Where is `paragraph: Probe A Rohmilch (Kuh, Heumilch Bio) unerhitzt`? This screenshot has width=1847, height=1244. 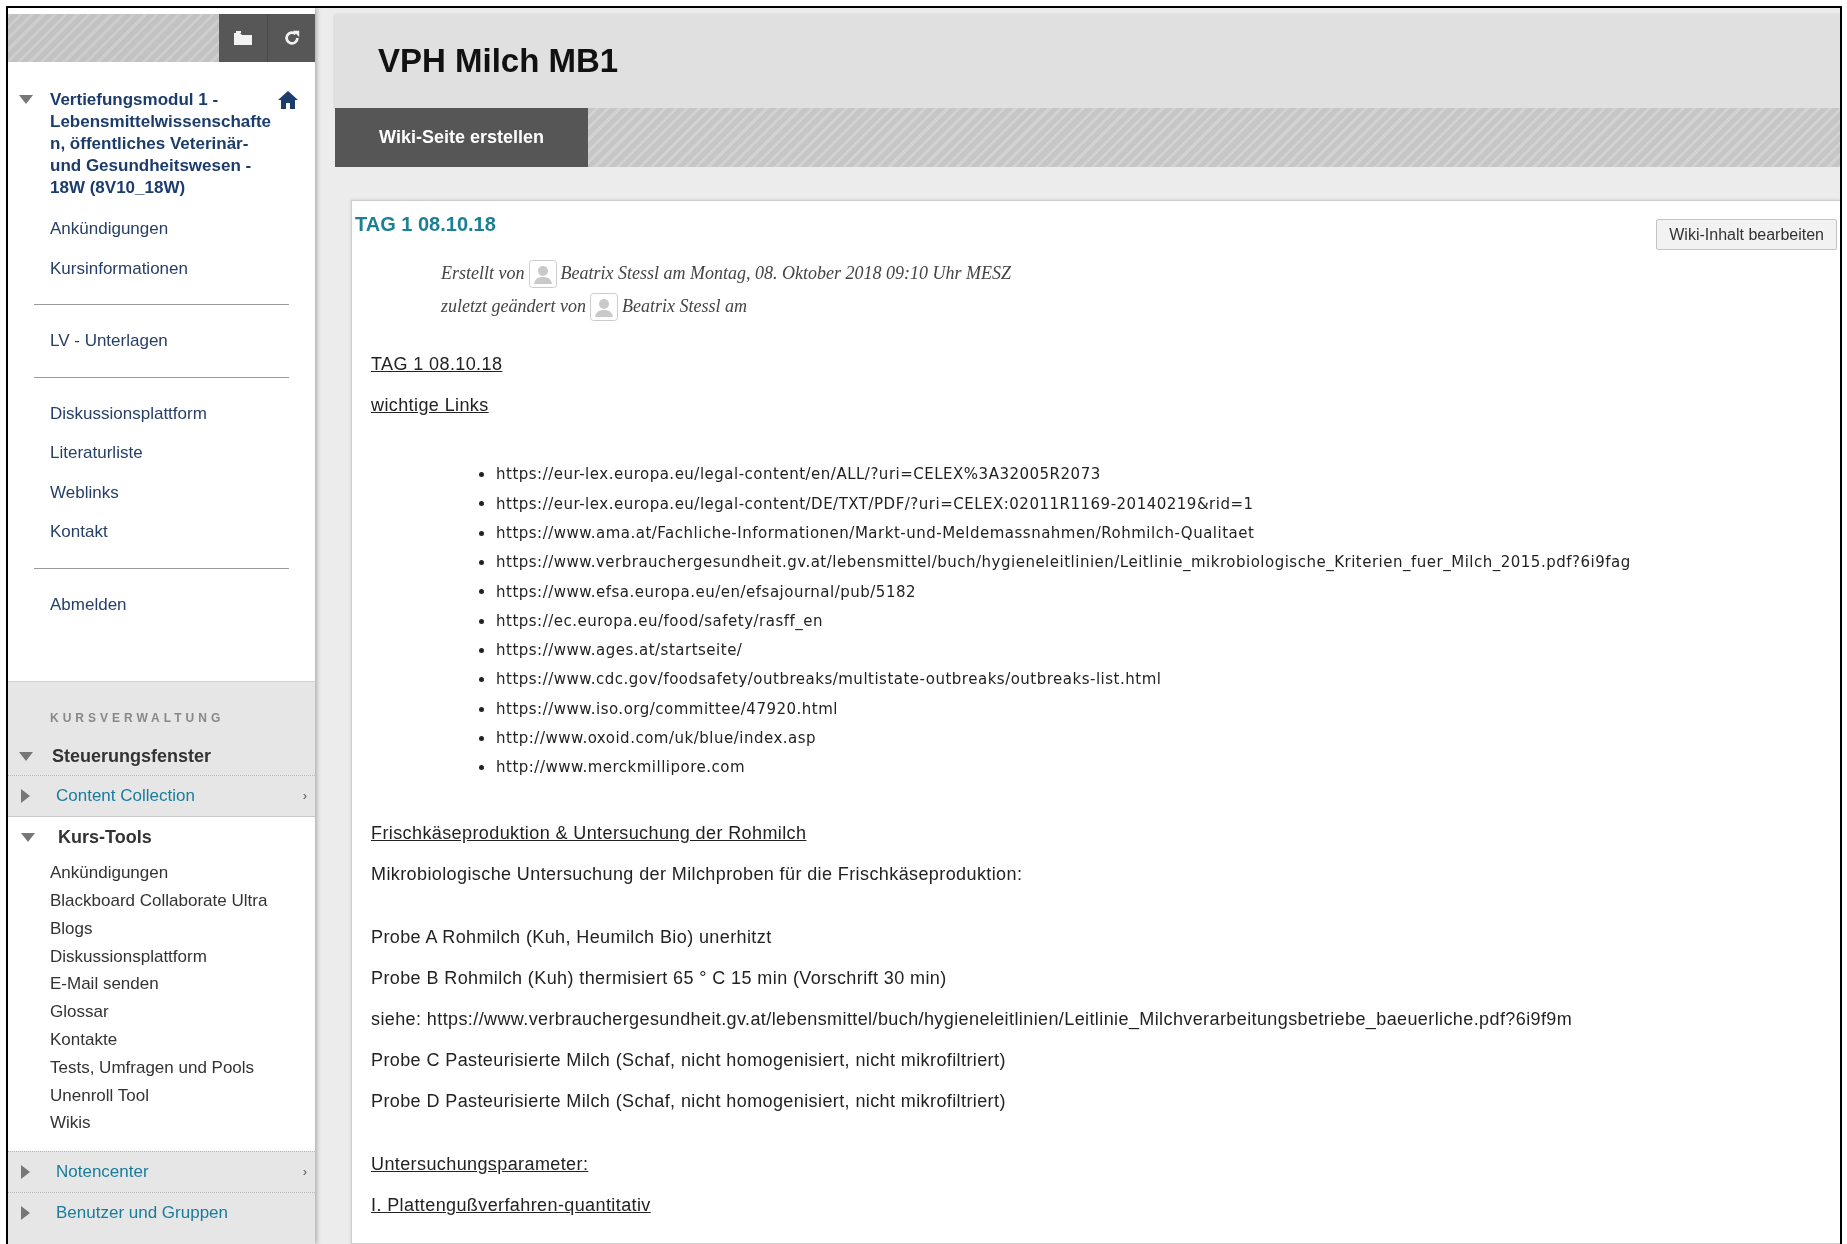 paragraph: Probe A Rohmilch (Kuh, Heumilch Bio) unerhitzt is located at coordinates (572, 938).